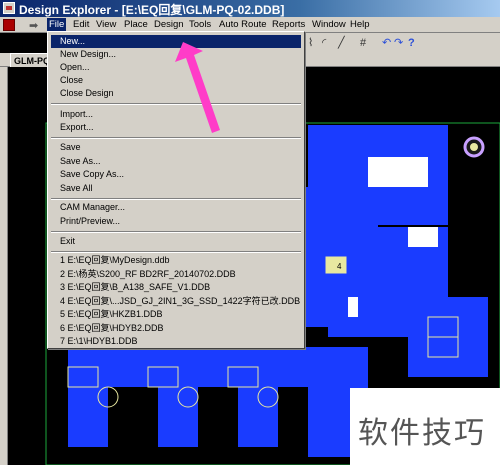 The width and height of the screenshot is (500, 465). What do you see at coordinates (176, 260) in the screenshot?
I see `recent-file-1: 1 E:\EQ回复\MyDesign.ddb` at bounding box center [176, 260].